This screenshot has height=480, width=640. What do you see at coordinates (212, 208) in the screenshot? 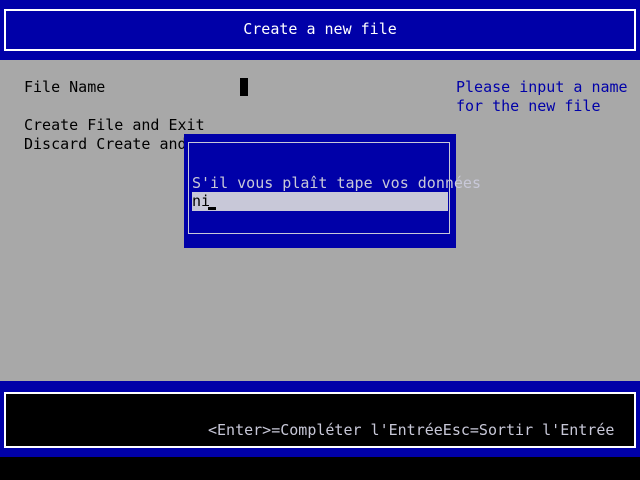
I see `text-cursor` at bounding box center [212, 208].